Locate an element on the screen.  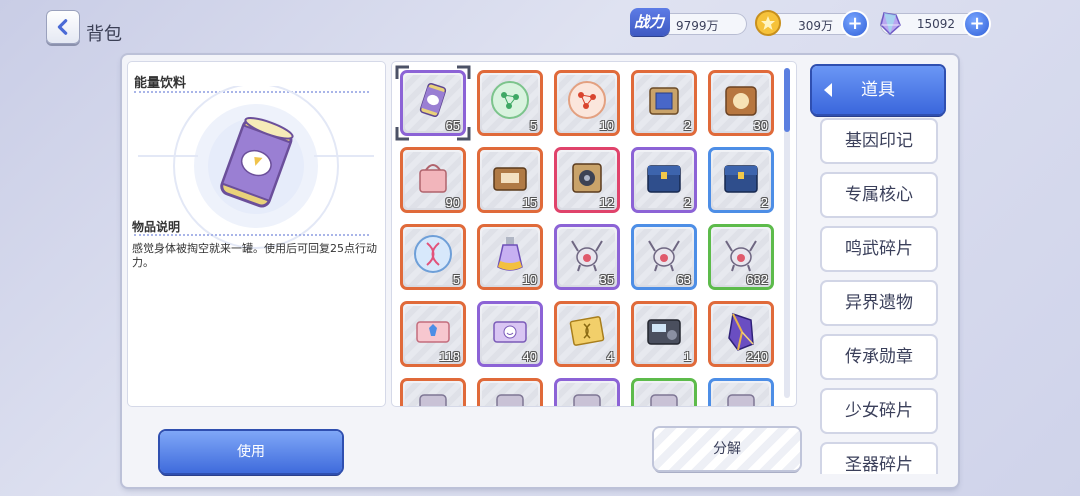
item-count: 63 is located at coordinates (683, 279).